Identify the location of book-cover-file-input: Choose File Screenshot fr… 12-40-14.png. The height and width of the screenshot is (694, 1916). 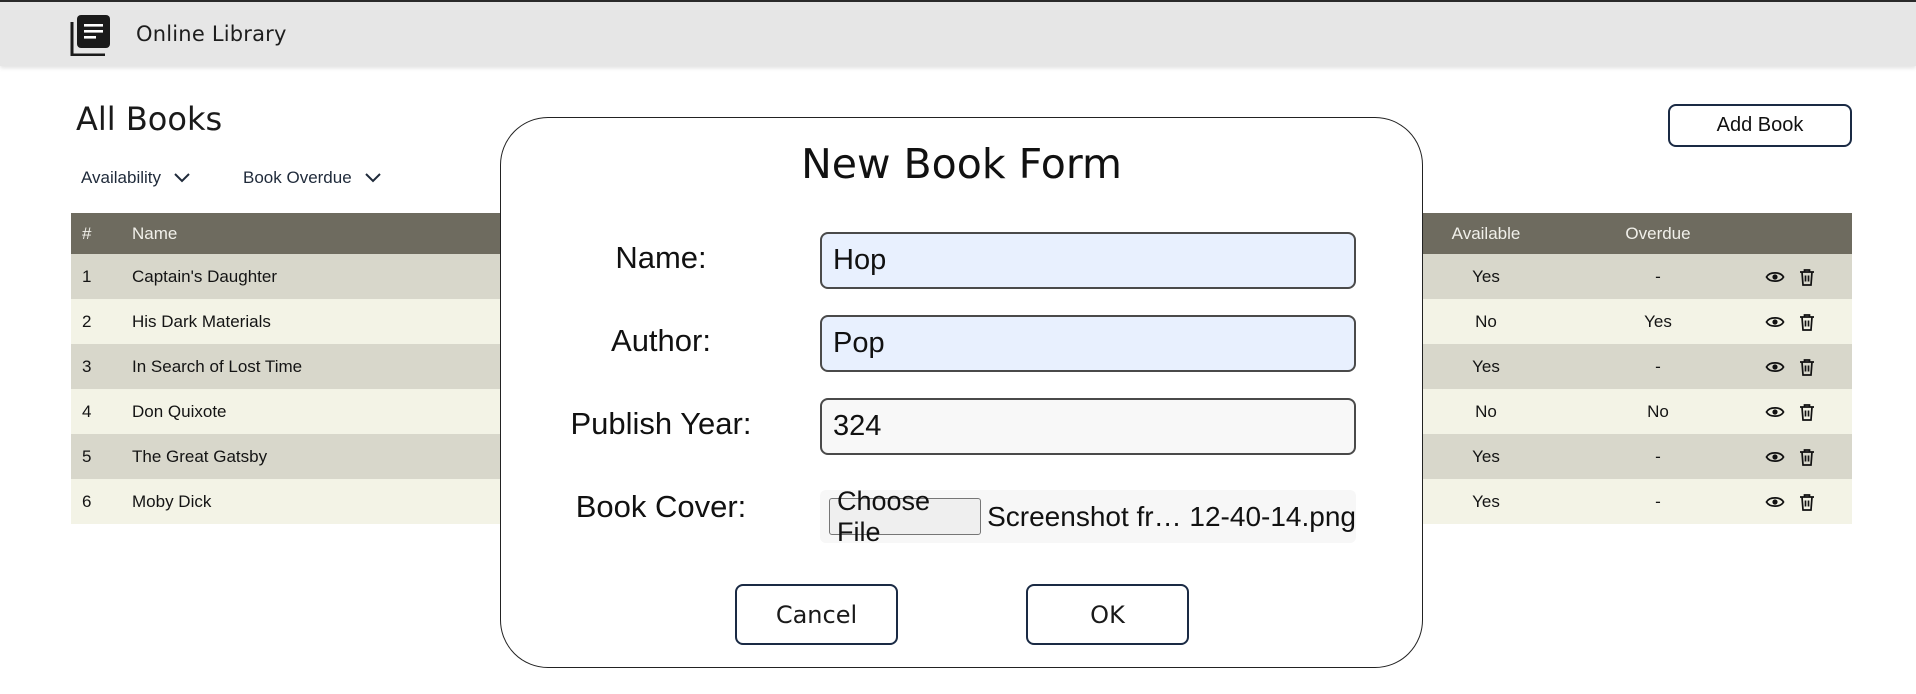
(1088, 516).